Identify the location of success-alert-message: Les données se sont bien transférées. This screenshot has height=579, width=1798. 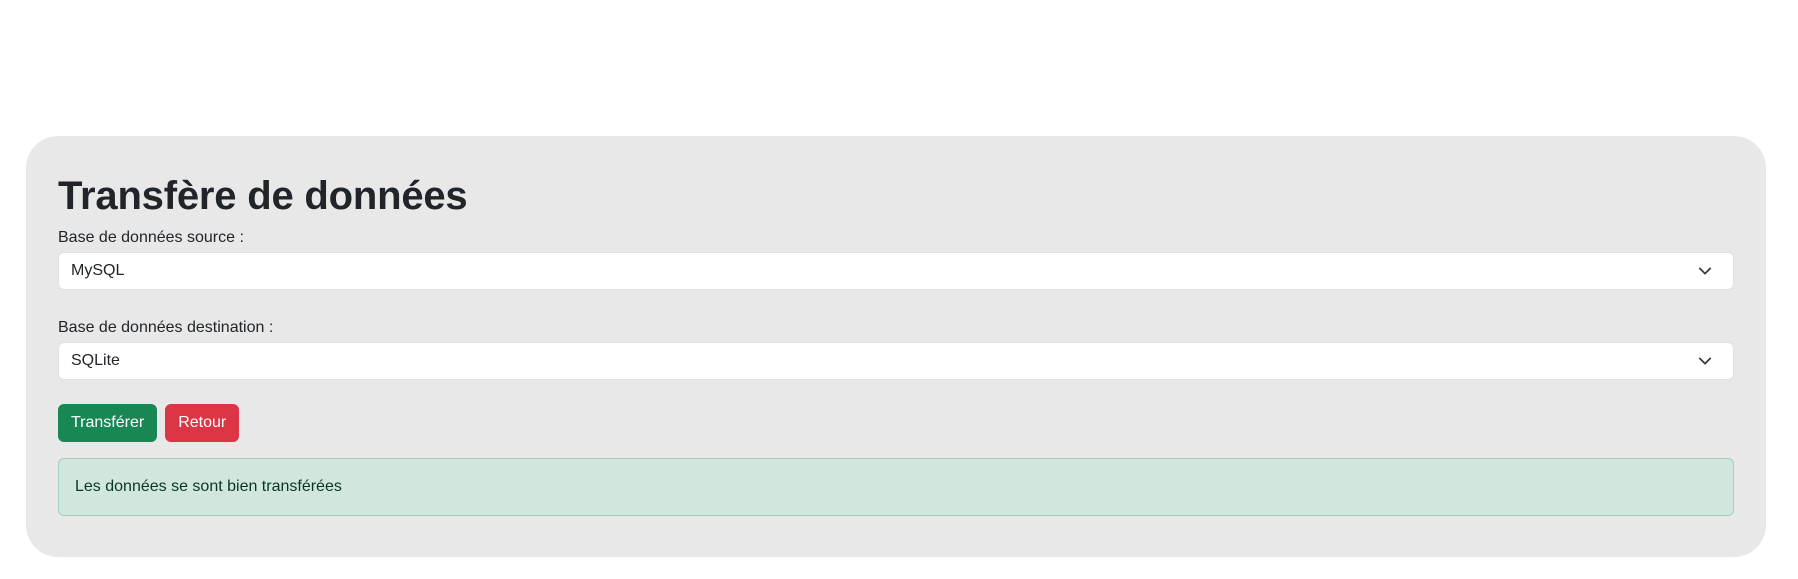
(208, 486).